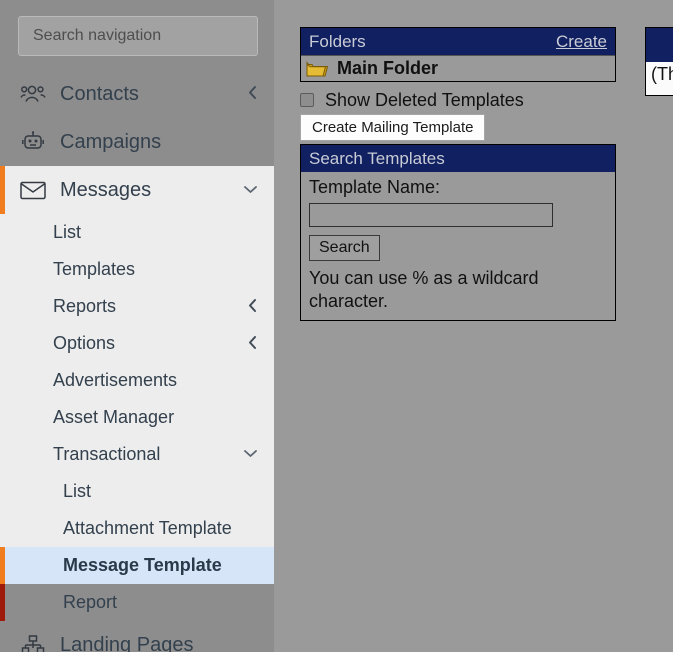 Image resolution: width=673 pixels, height=652 pixels. I want to click on right-side-panel-body: (Th, so click(659, 78).